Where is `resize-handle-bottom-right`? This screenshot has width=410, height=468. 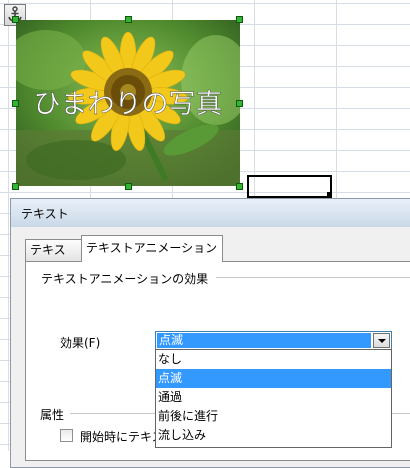
resize-handle-bottom-right is located at coordinates (239, 186).